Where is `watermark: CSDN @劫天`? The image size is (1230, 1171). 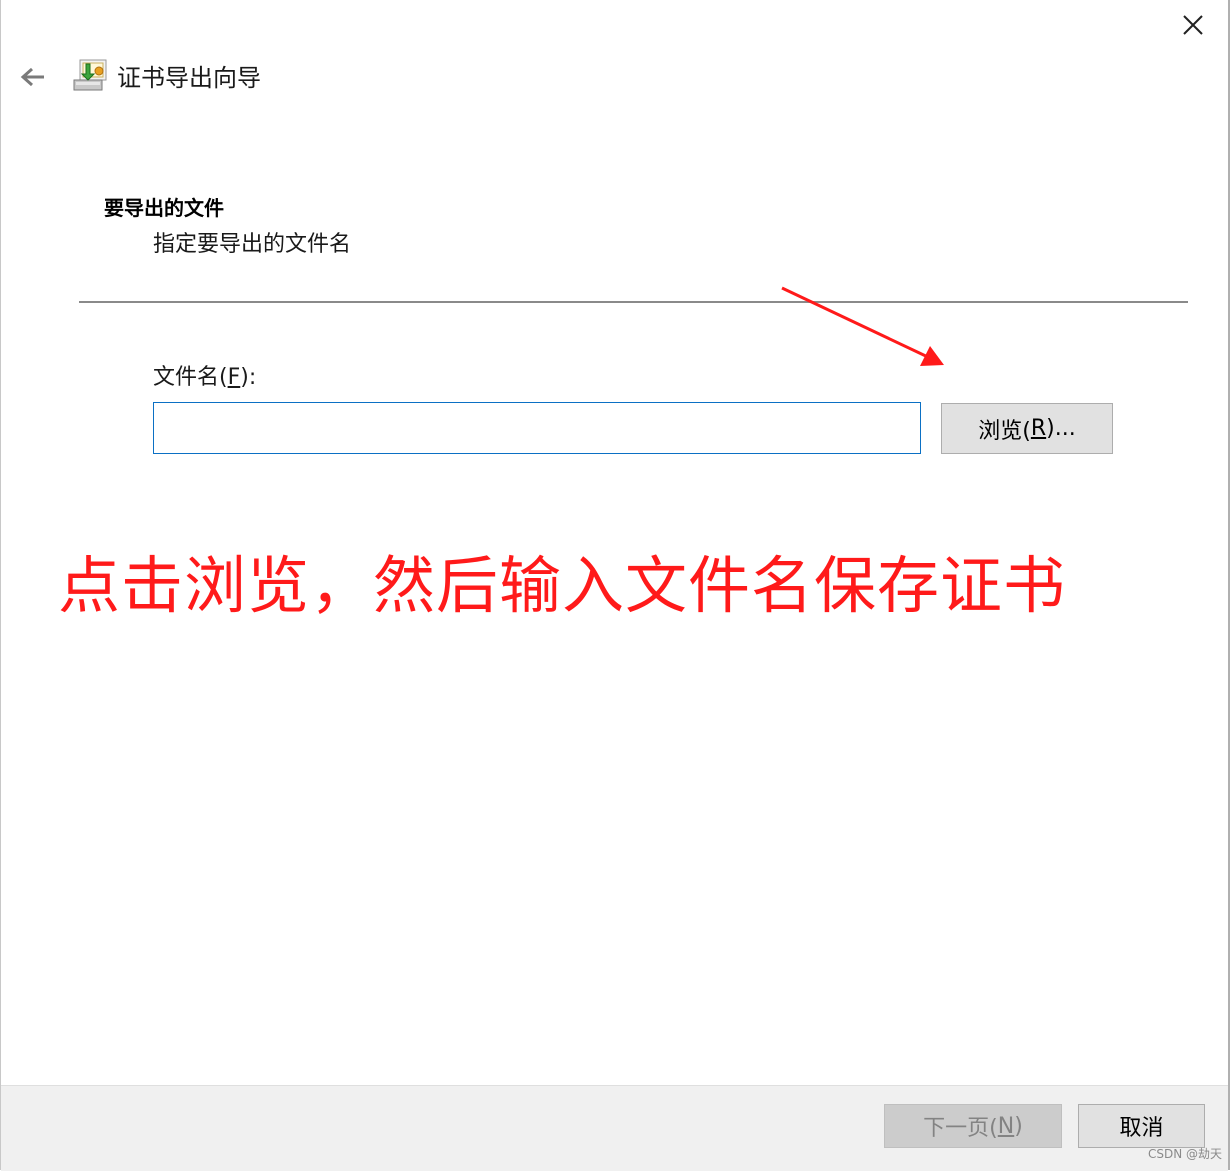
watermark: CSDN @劫天 is located at coordinates (1185, 1154).